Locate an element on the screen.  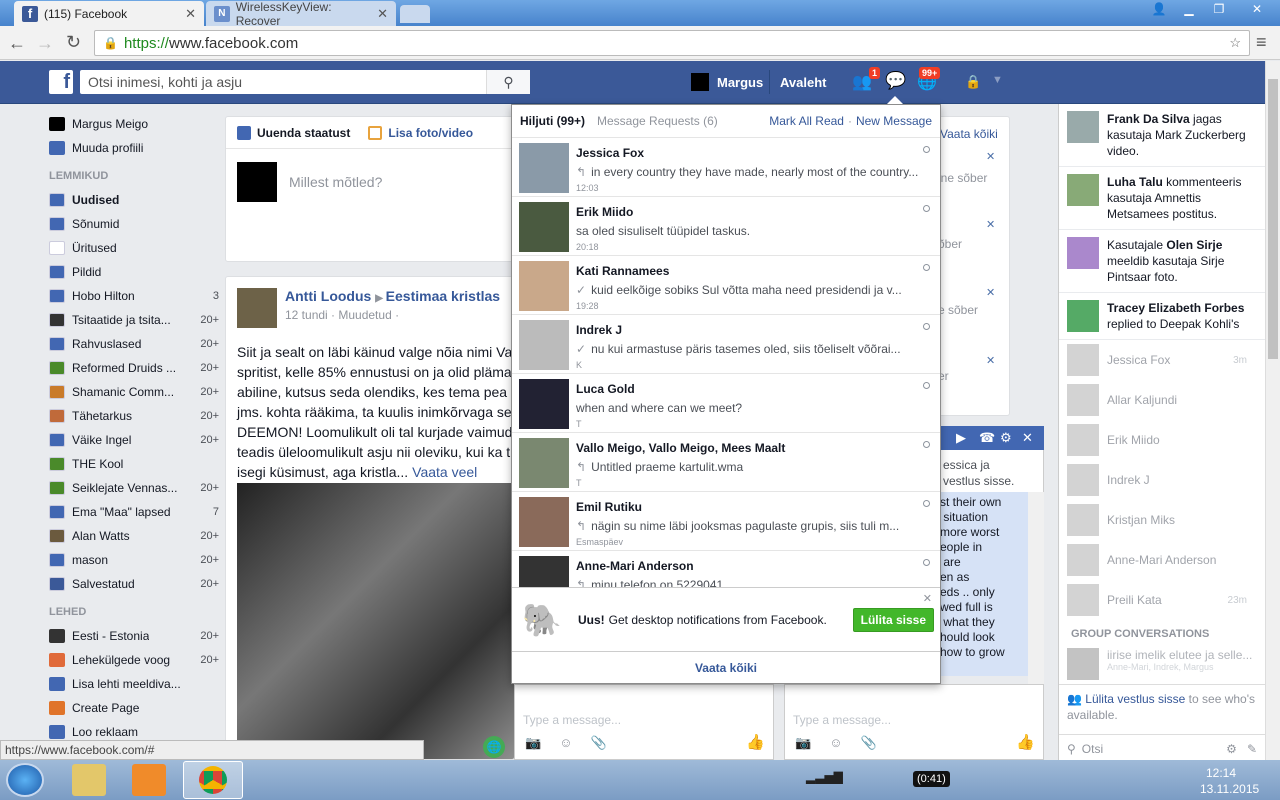
messages-icon: 💬 is located at coordinates (895, 81).